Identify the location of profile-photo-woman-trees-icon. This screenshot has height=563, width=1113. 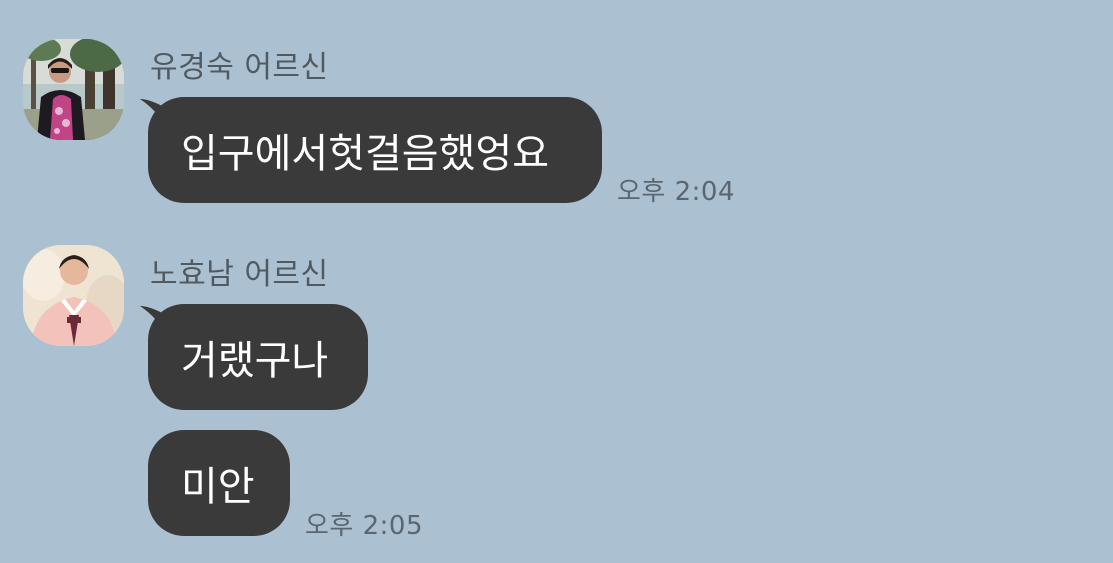
(73, 89).